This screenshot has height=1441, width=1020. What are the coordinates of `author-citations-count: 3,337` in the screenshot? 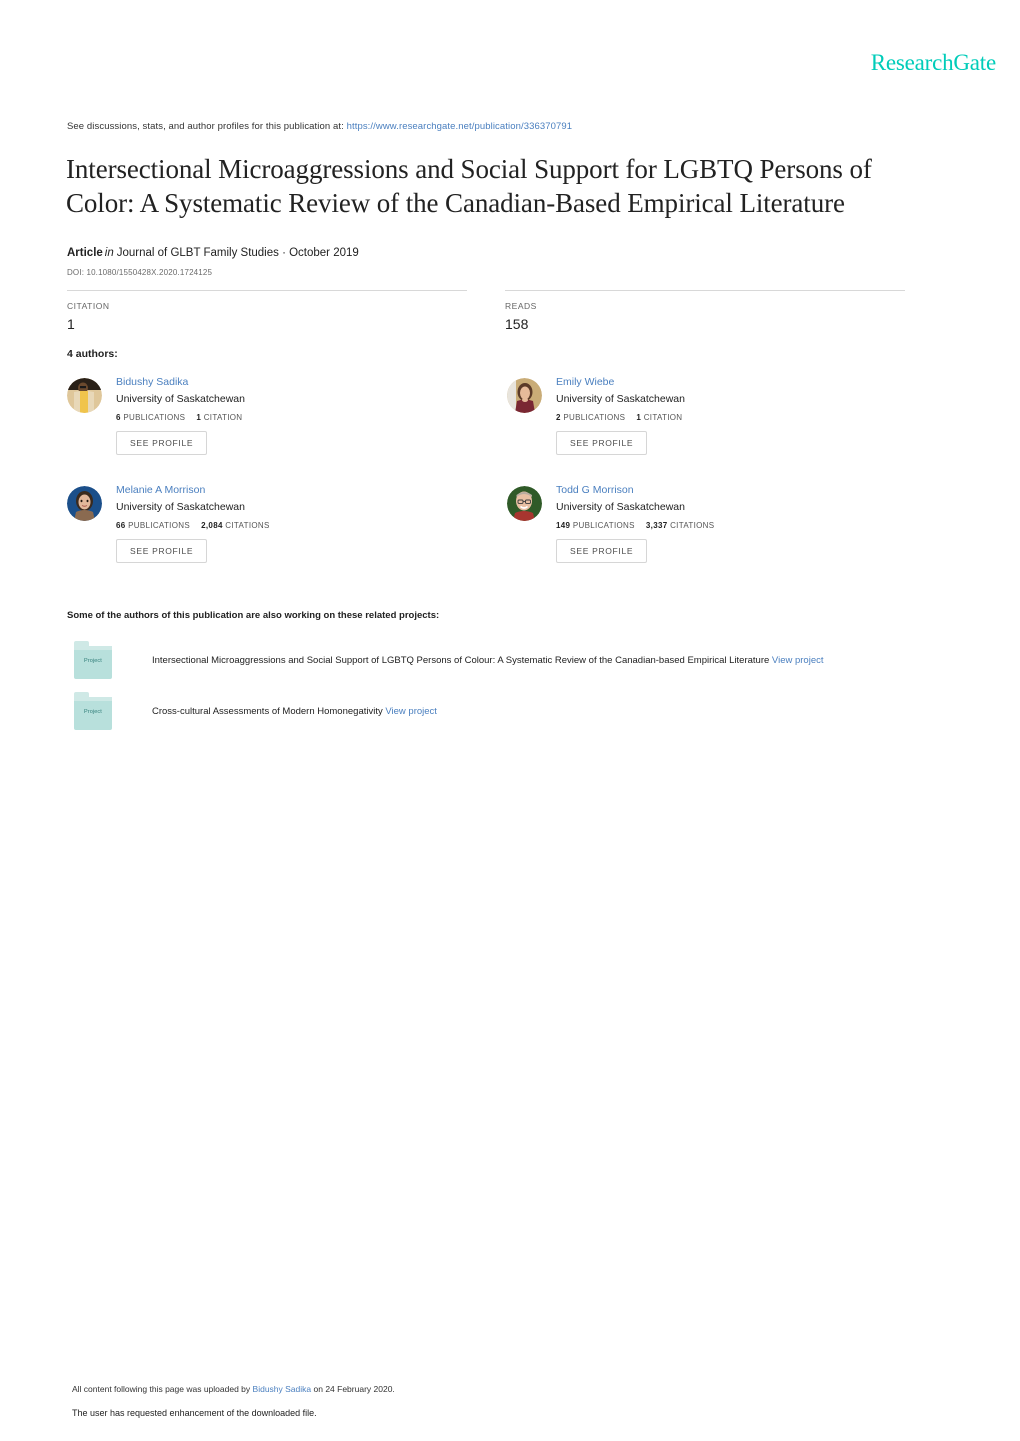 It's located at (656, 525).